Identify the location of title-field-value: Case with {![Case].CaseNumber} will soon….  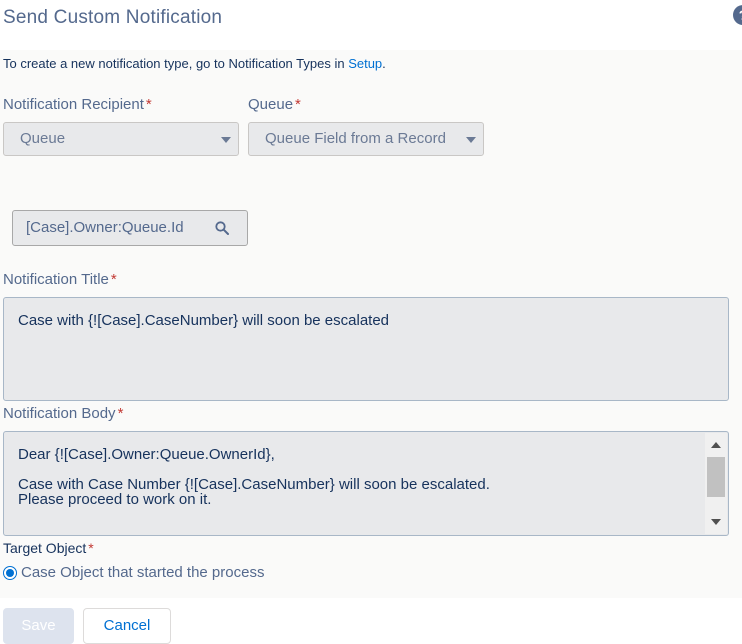
(204, 320).